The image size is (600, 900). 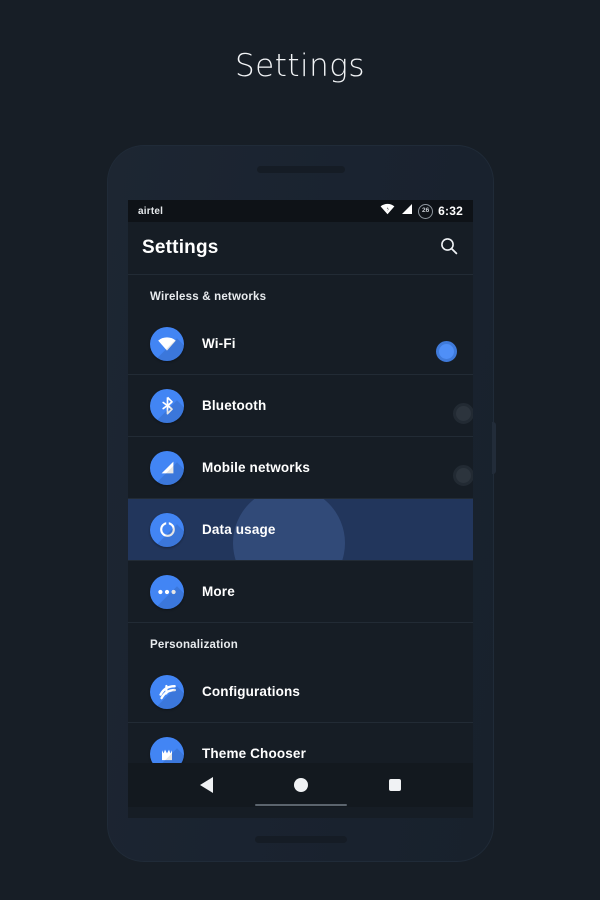 What do you see at coordinates (167, 591) in the screenshot?
I see `more-dots-icon` at bounding box center [167, 591].